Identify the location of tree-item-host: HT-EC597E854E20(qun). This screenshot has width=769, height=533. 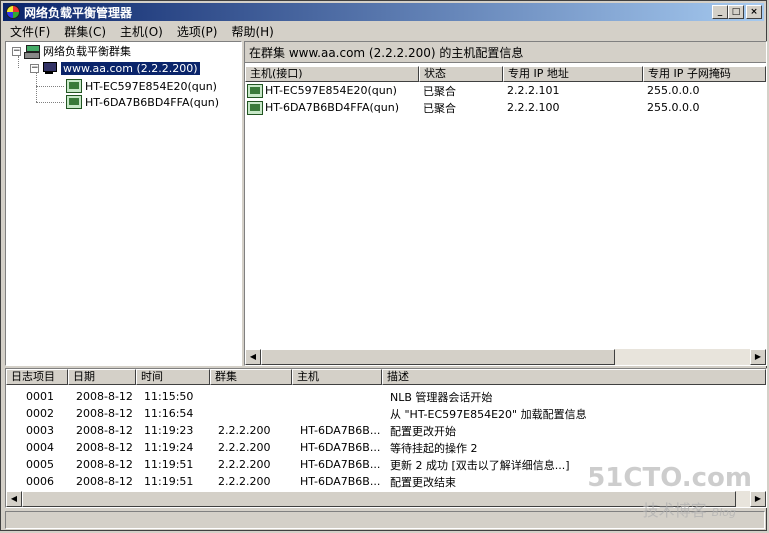
(141, 86).